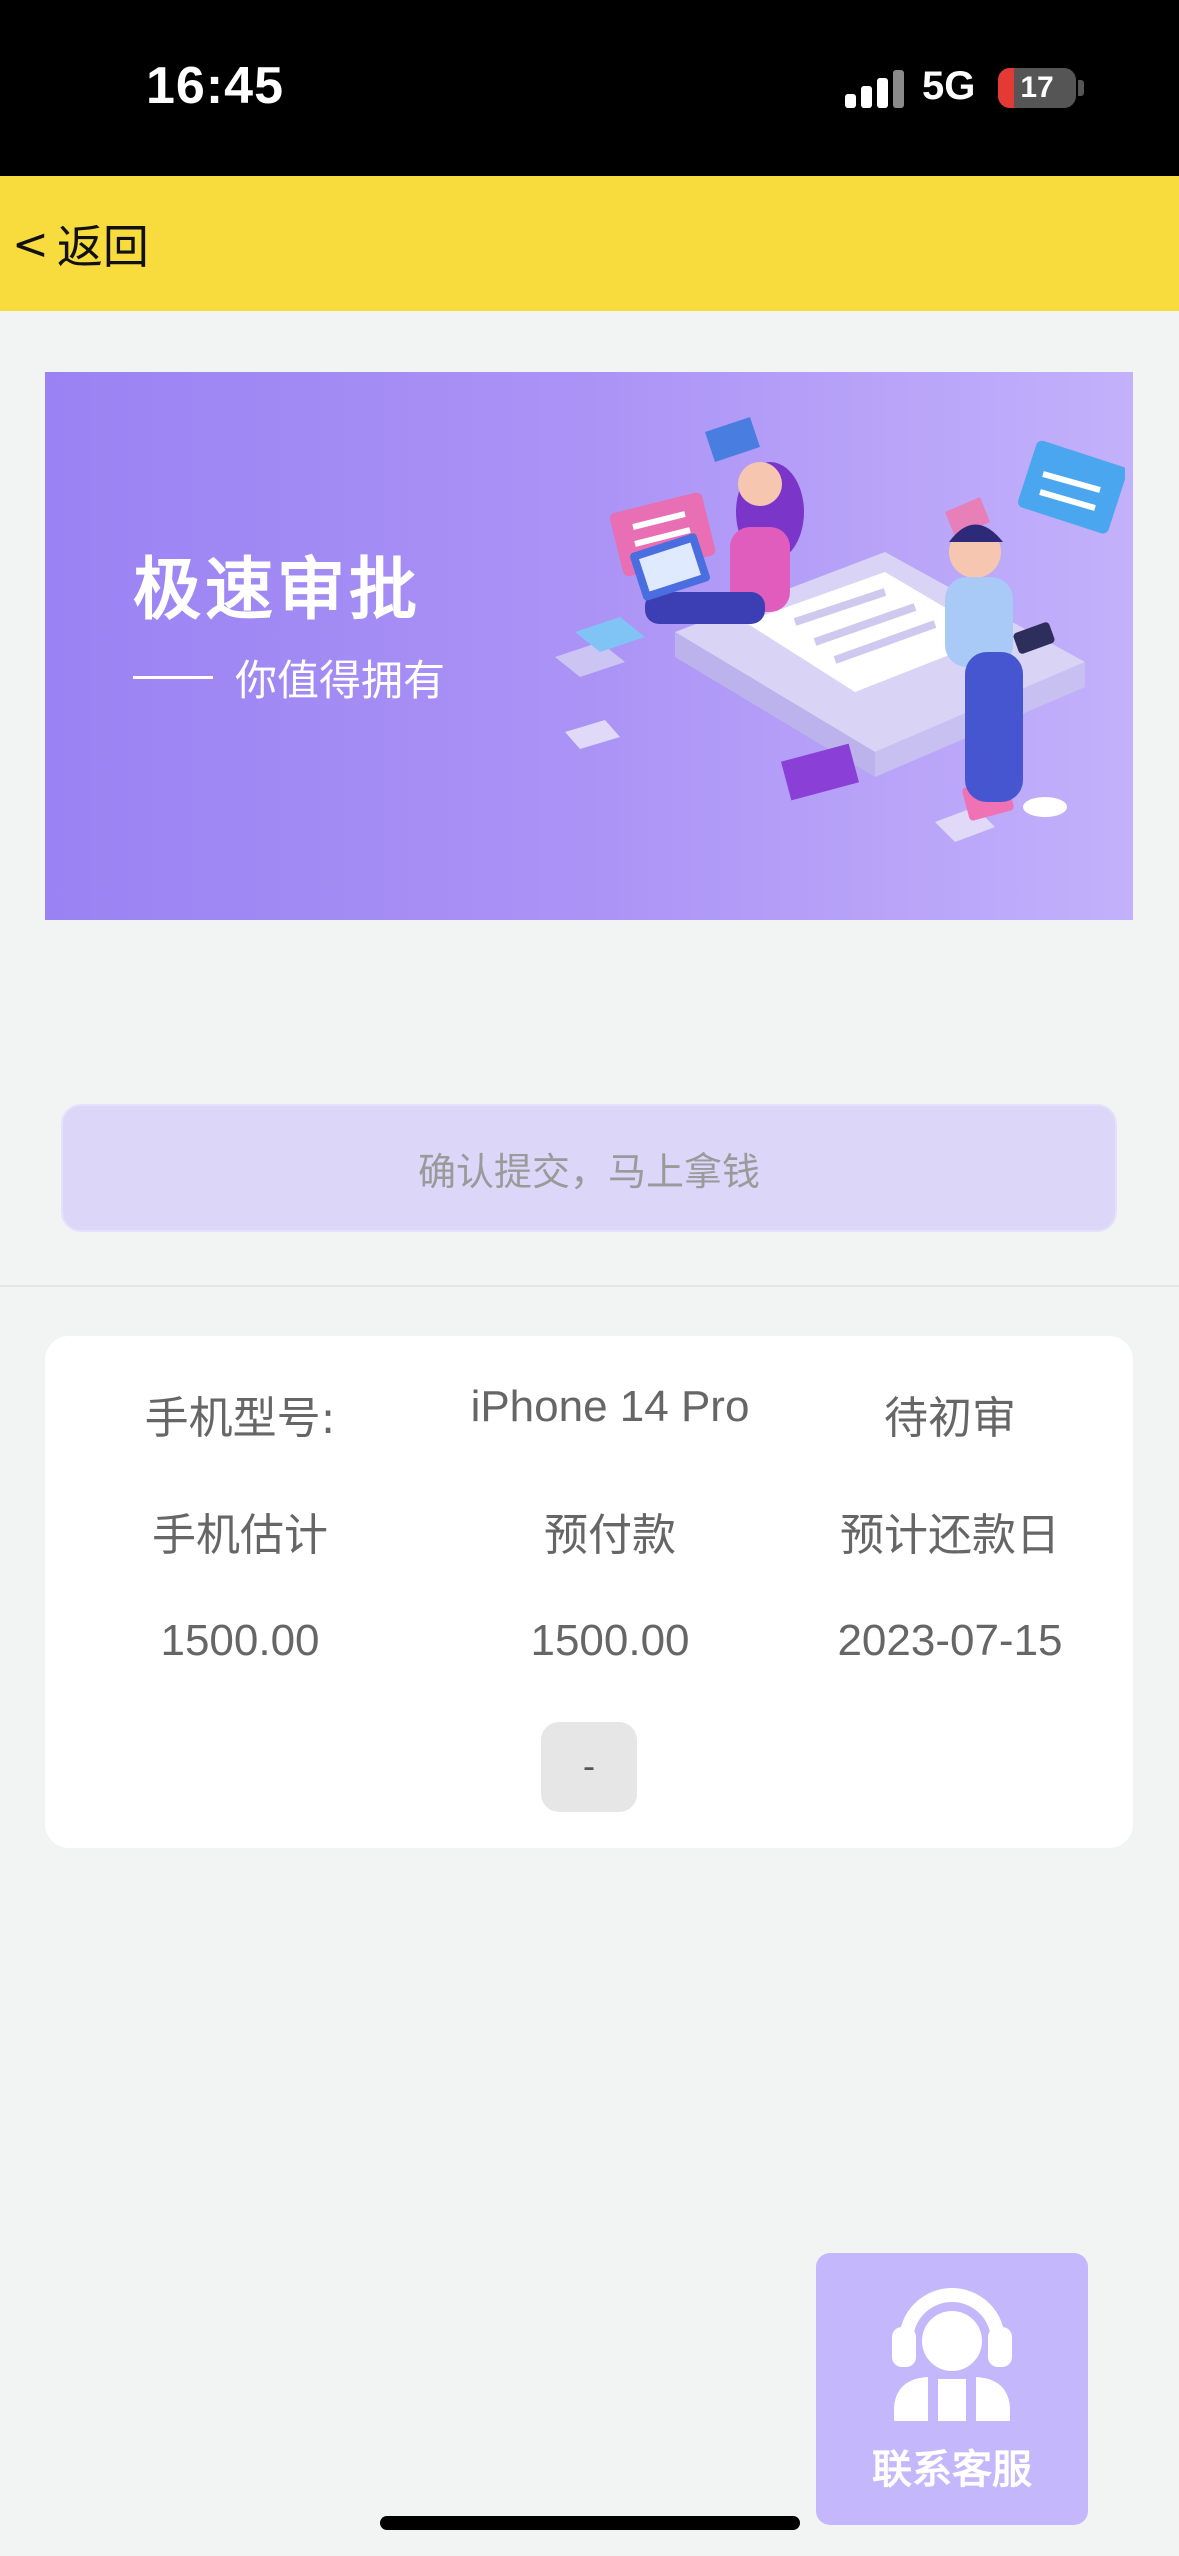  I want to click on girl-head, so click(760, 484).